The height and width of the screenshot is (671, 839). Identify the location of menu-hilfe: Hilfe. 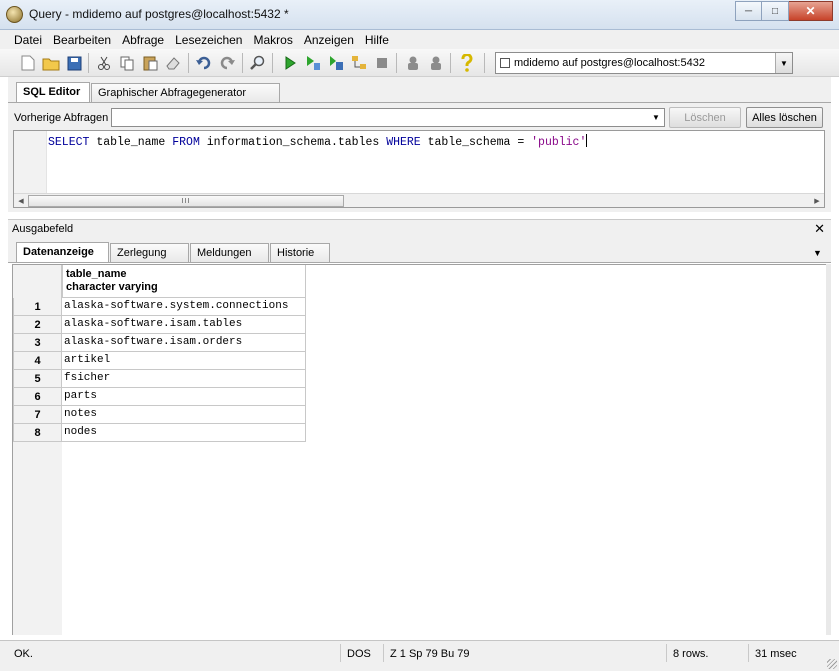
(376, 39).